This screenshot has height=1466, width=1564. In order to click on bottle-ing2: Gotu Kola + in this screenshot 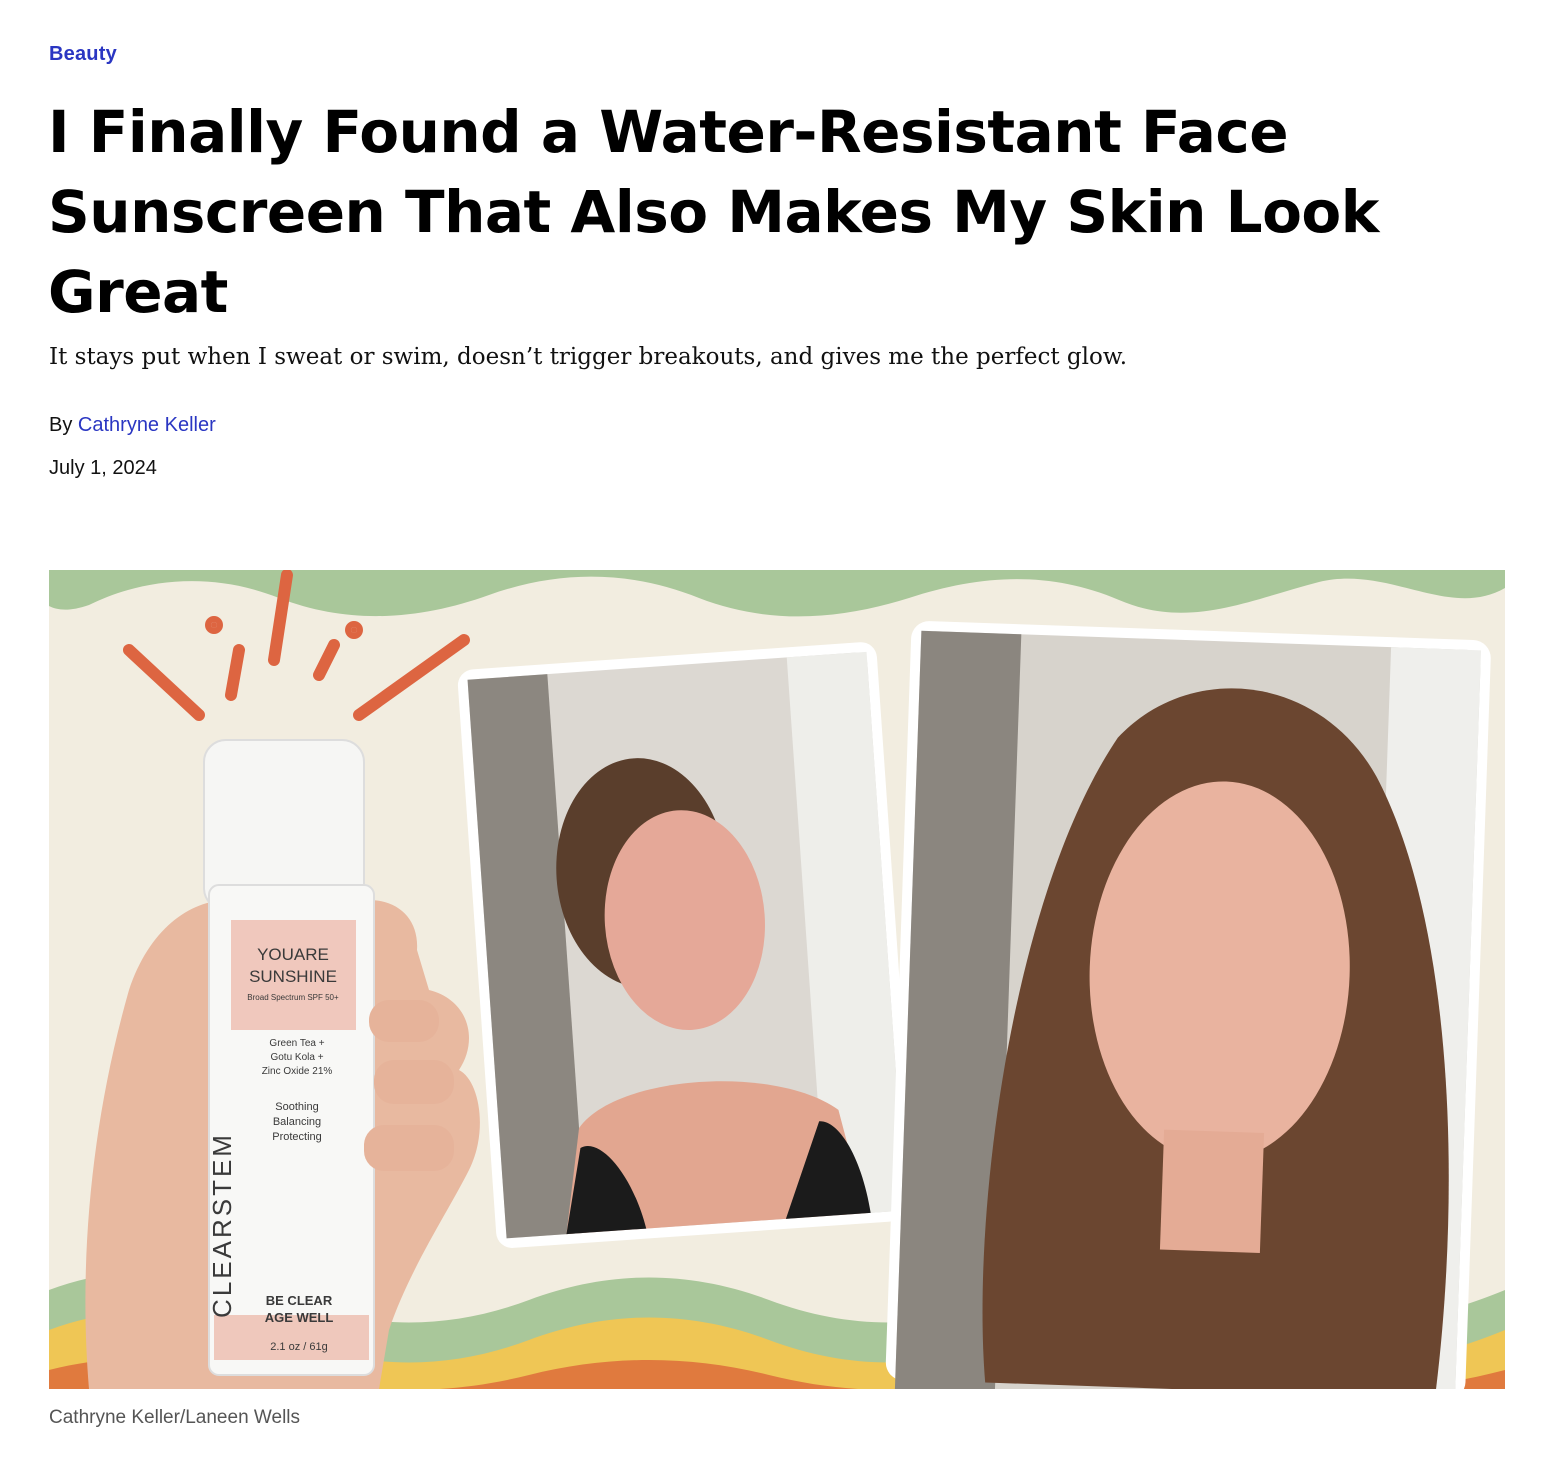, I will do `click(296, 1057)`.